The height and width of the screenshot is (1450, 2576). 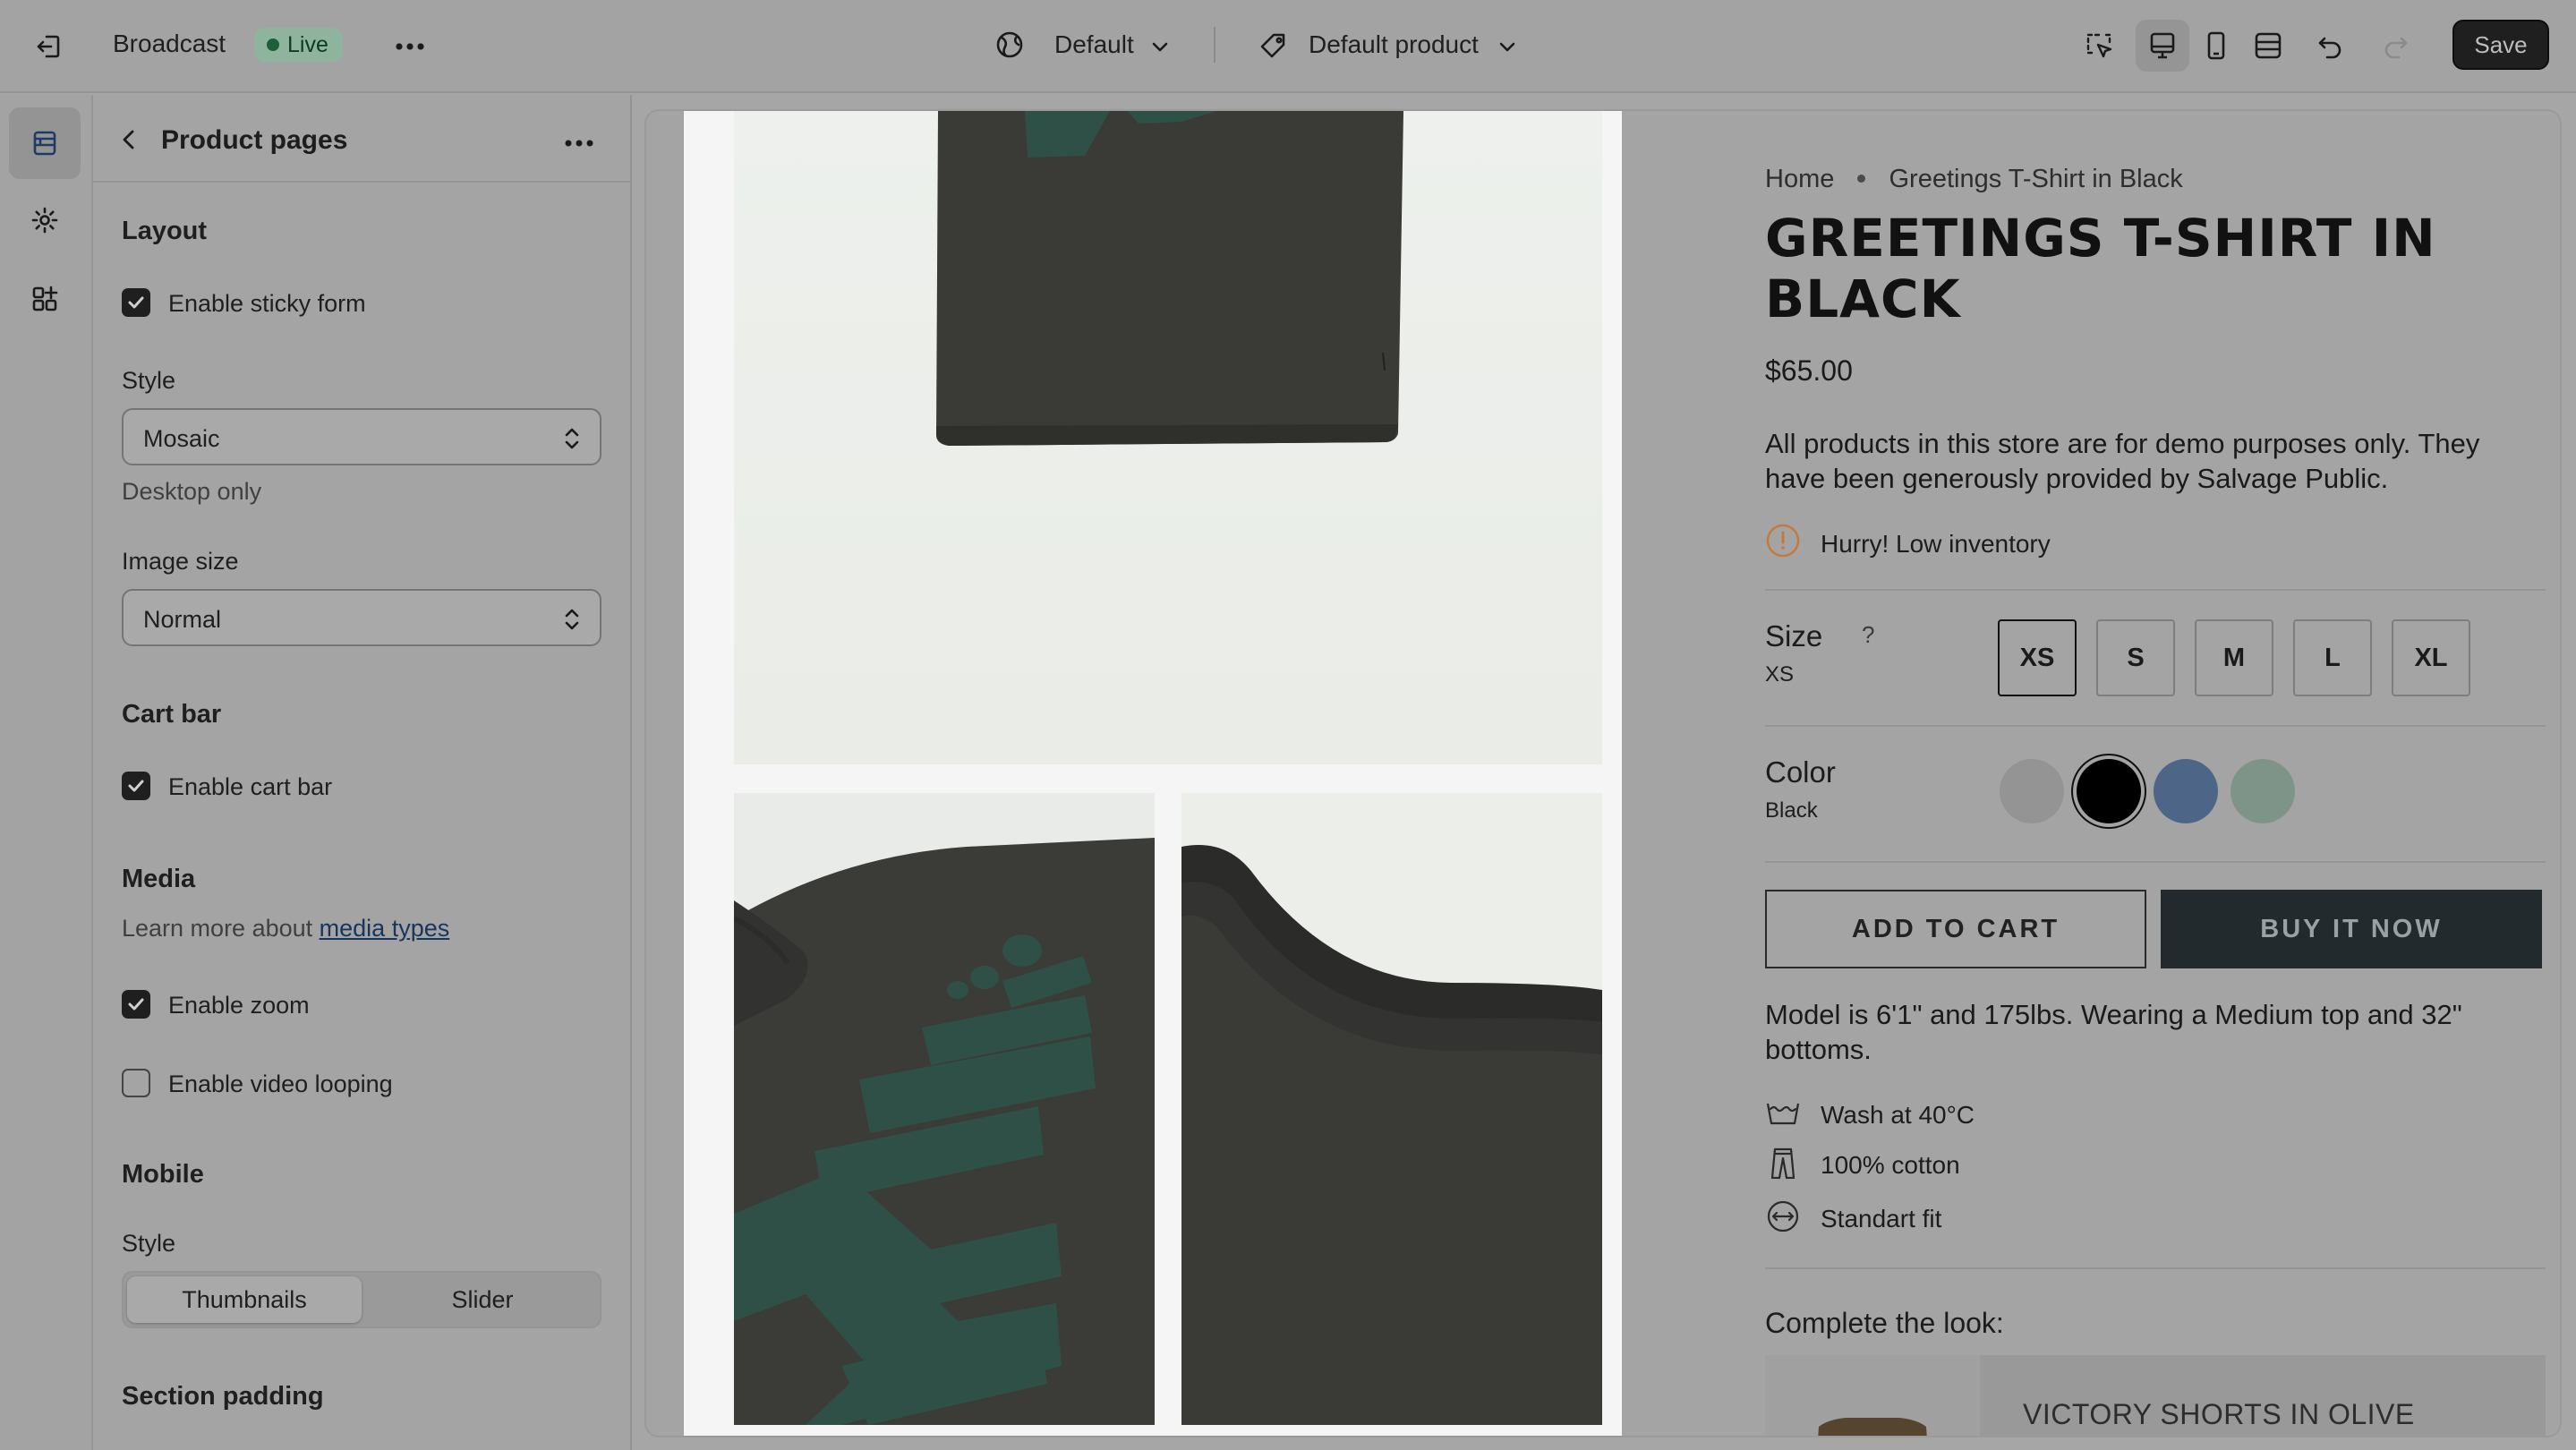 I want to click on product-price: $65.00, so click(x=1809, y=370).